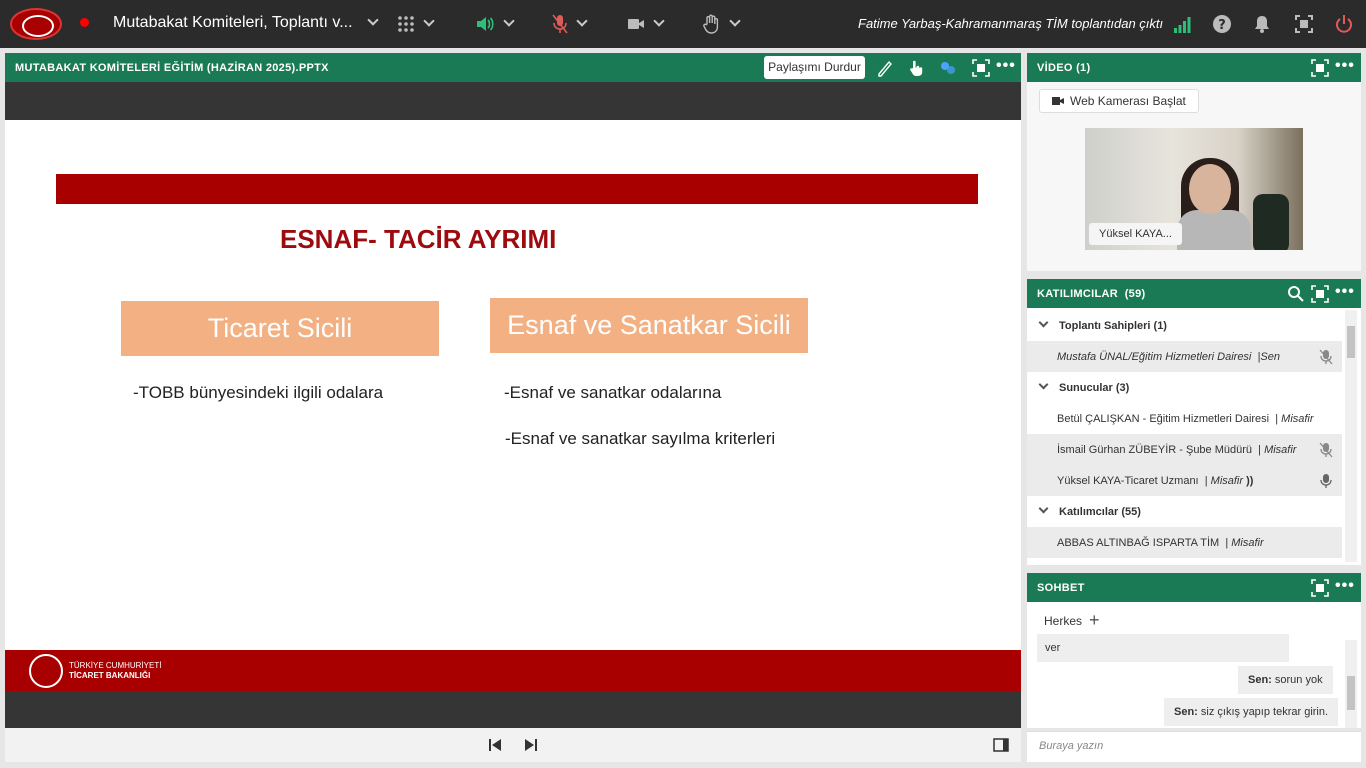 The height and width of the screenshot is (768, 1366). What do you see at coordinates (1184, 325) in the screenshot?
I see `group-header-hosts: Toplantı Sahipleri (1)` at bounding box center [1184, 325].